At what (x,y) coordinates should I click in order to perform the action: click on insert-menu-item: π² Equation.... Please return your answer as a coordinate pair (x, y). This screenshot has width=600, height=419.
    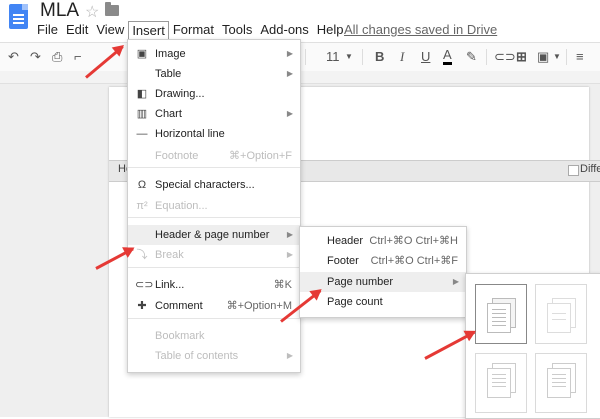
    Looking at the image, I should click on (214, 206).